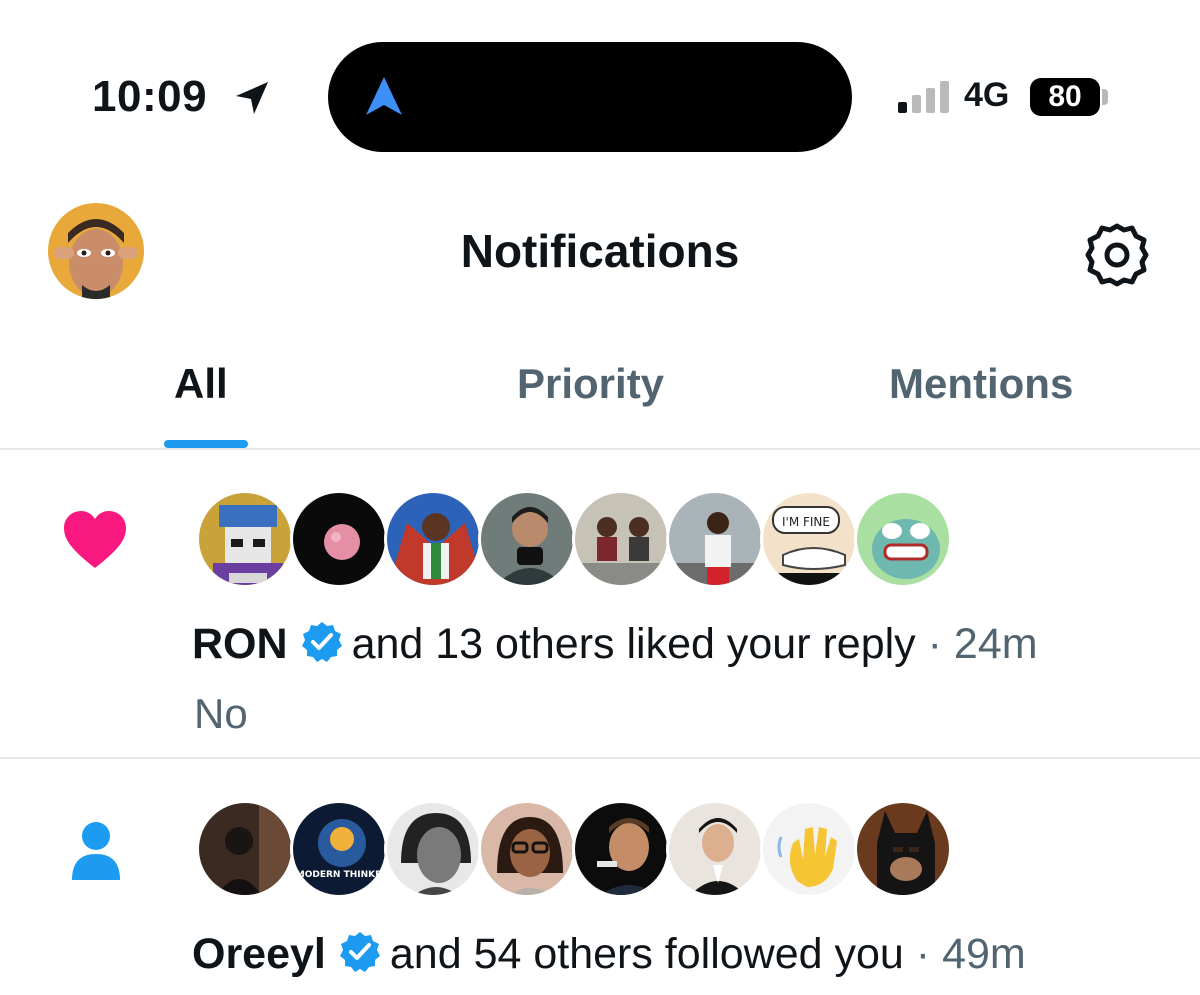 The image size is (1200, 995). I want to click on active-tab-indicator, so click(206, 444).